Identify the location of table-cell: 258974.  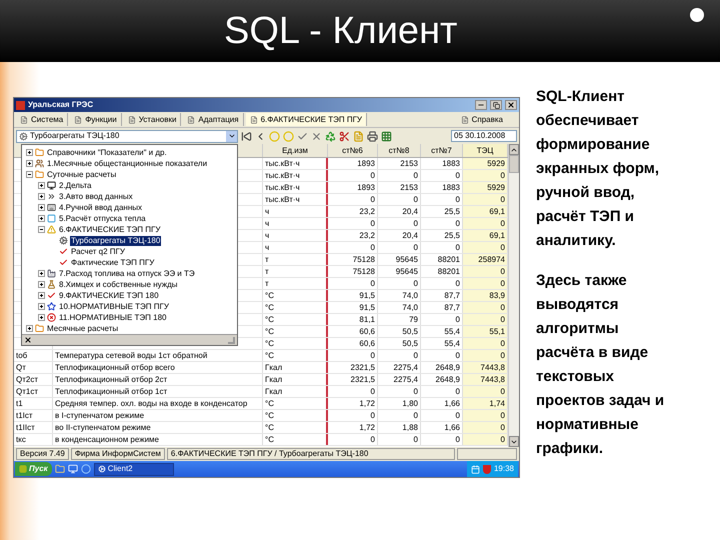
(485, 259).